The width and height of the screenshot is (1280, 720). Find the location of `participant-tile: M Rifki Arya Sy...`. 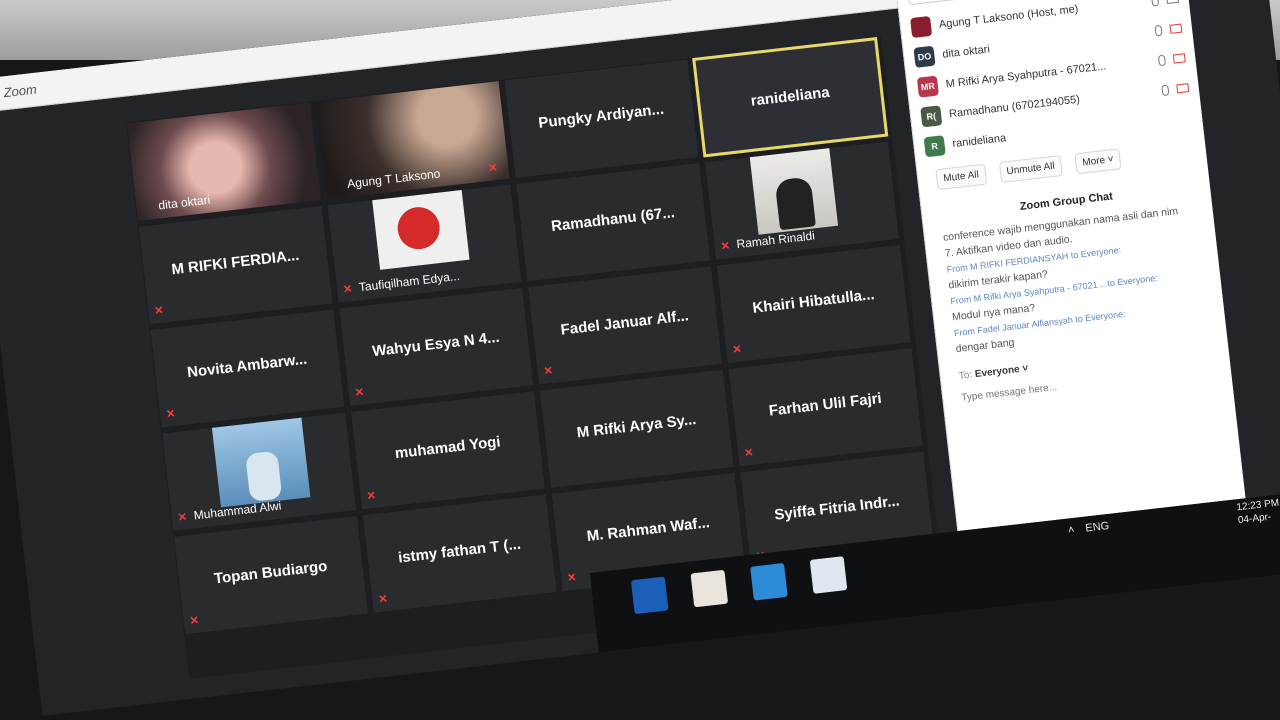

participant-tile: M Rifki Arya Sy... is located at coordinates (636, 428).